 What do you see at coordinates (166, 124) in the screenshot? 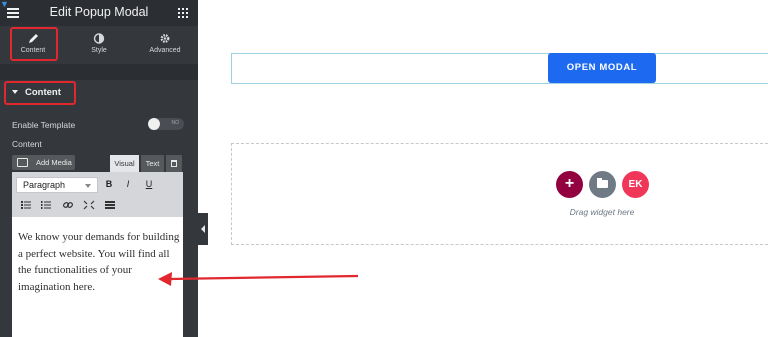
I see `enable-template-toggle: NO` at bounding box center [166, 124].